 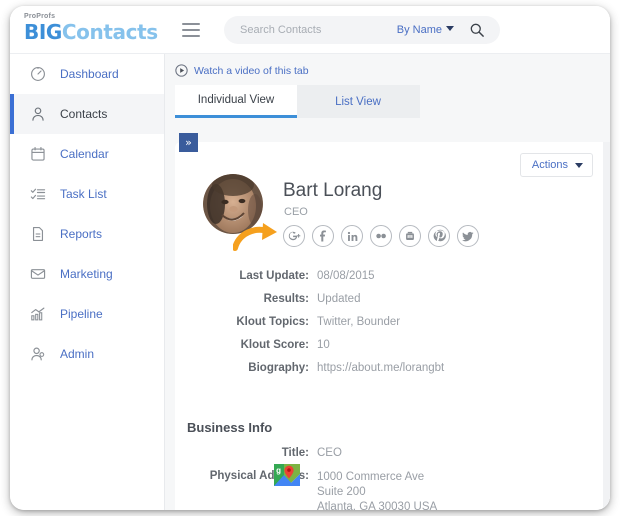 What do you see at coordinates (606, 326) in the screenshot?
I see `scrollbar` at bounding box center [606, 326].